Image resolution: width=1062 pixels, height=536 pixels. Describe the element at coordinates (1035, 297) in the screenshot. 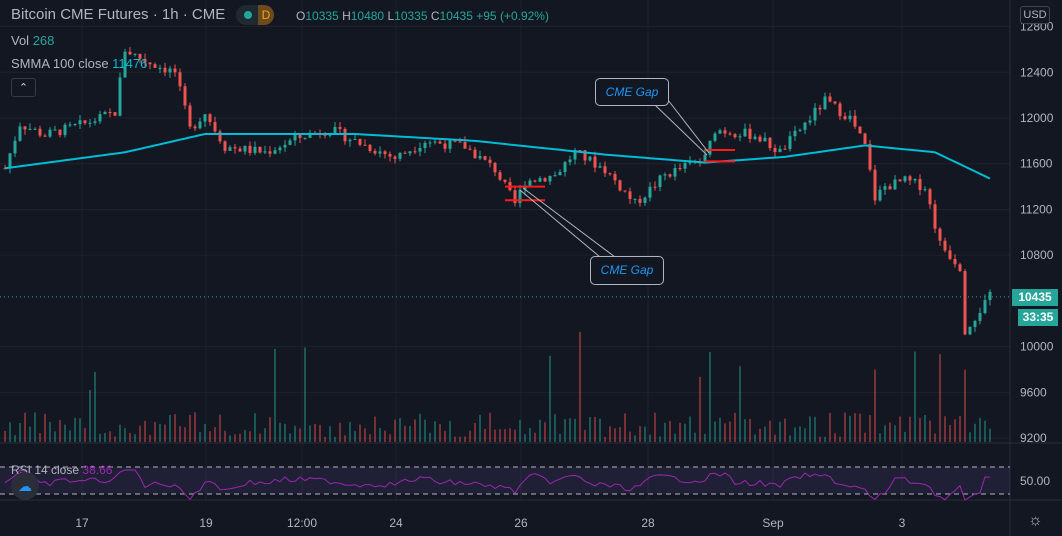

I see `last-price-label: 10435` at that location.